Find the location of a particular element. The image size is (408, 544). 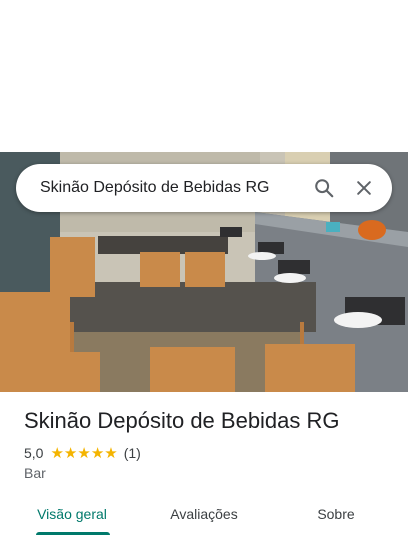

reviews-count: (1) is located at coordinates (132, 453).